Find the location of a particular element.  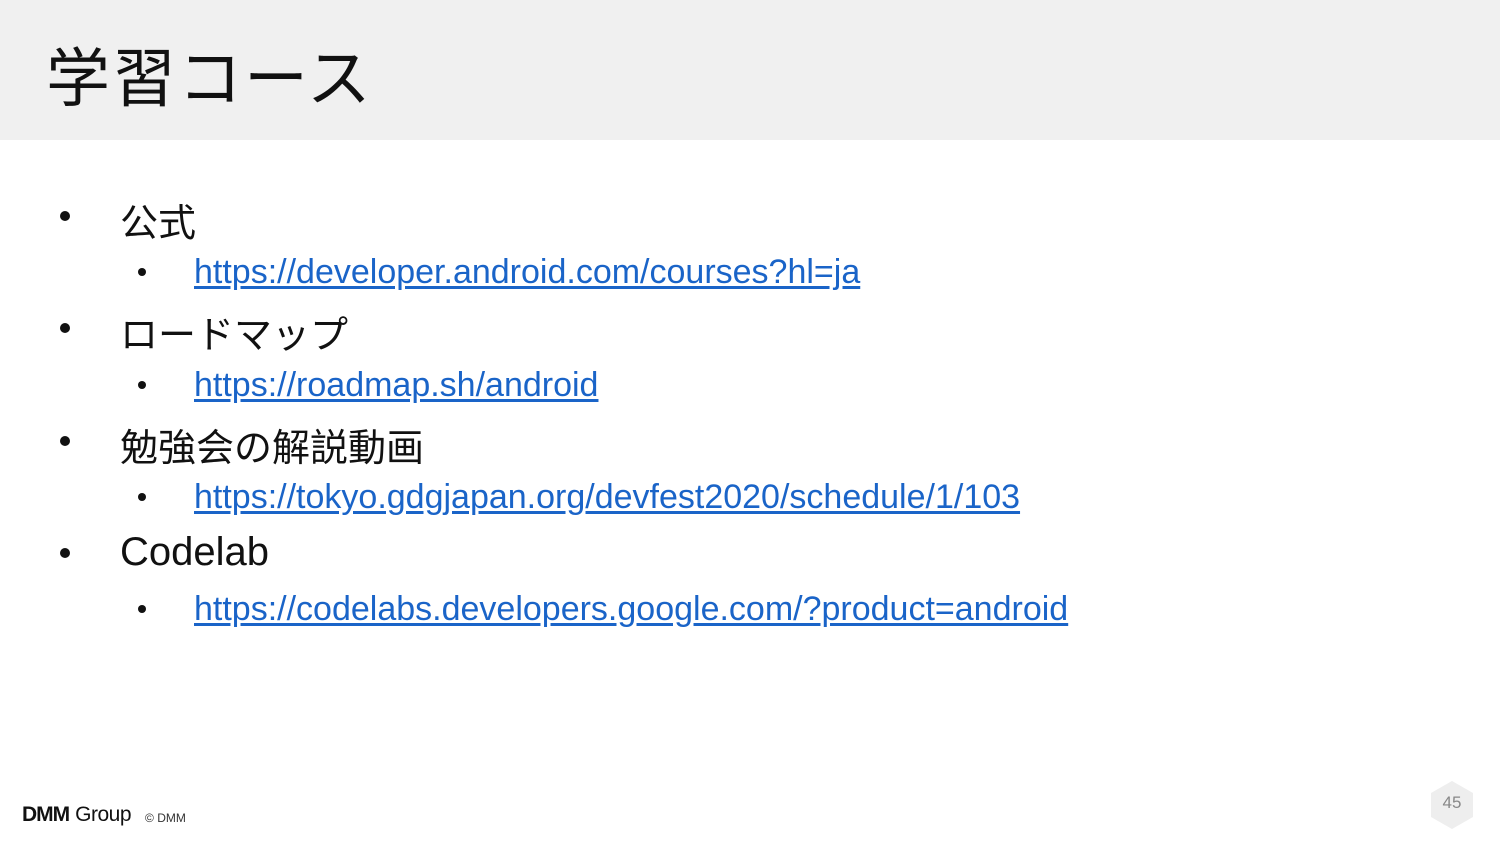

section-label-codelab: Codelab is located at coordinates (195, 552).